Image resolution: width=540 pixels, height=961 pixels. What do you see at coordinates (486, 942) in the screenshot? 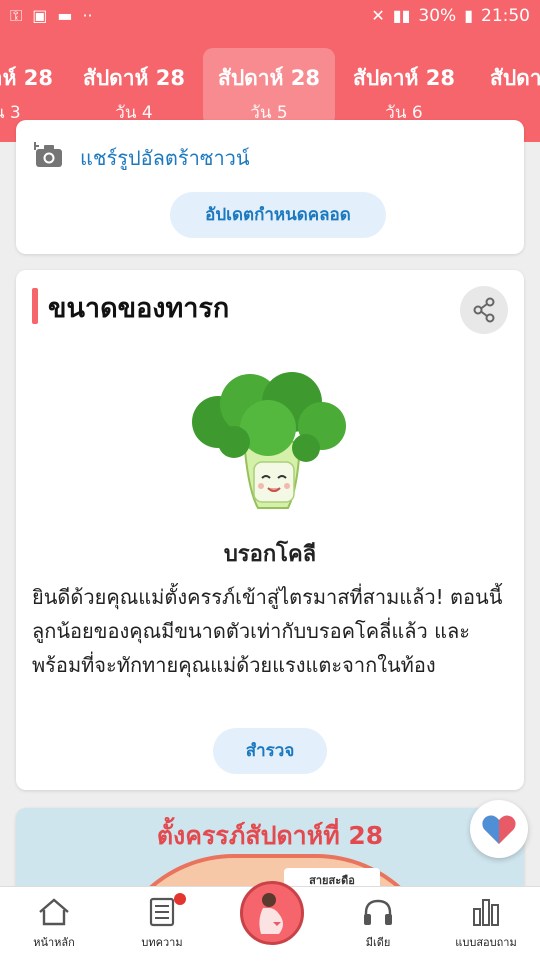
I see `nav-label: แบบสอบถาม` at bounding box center [486, 942].